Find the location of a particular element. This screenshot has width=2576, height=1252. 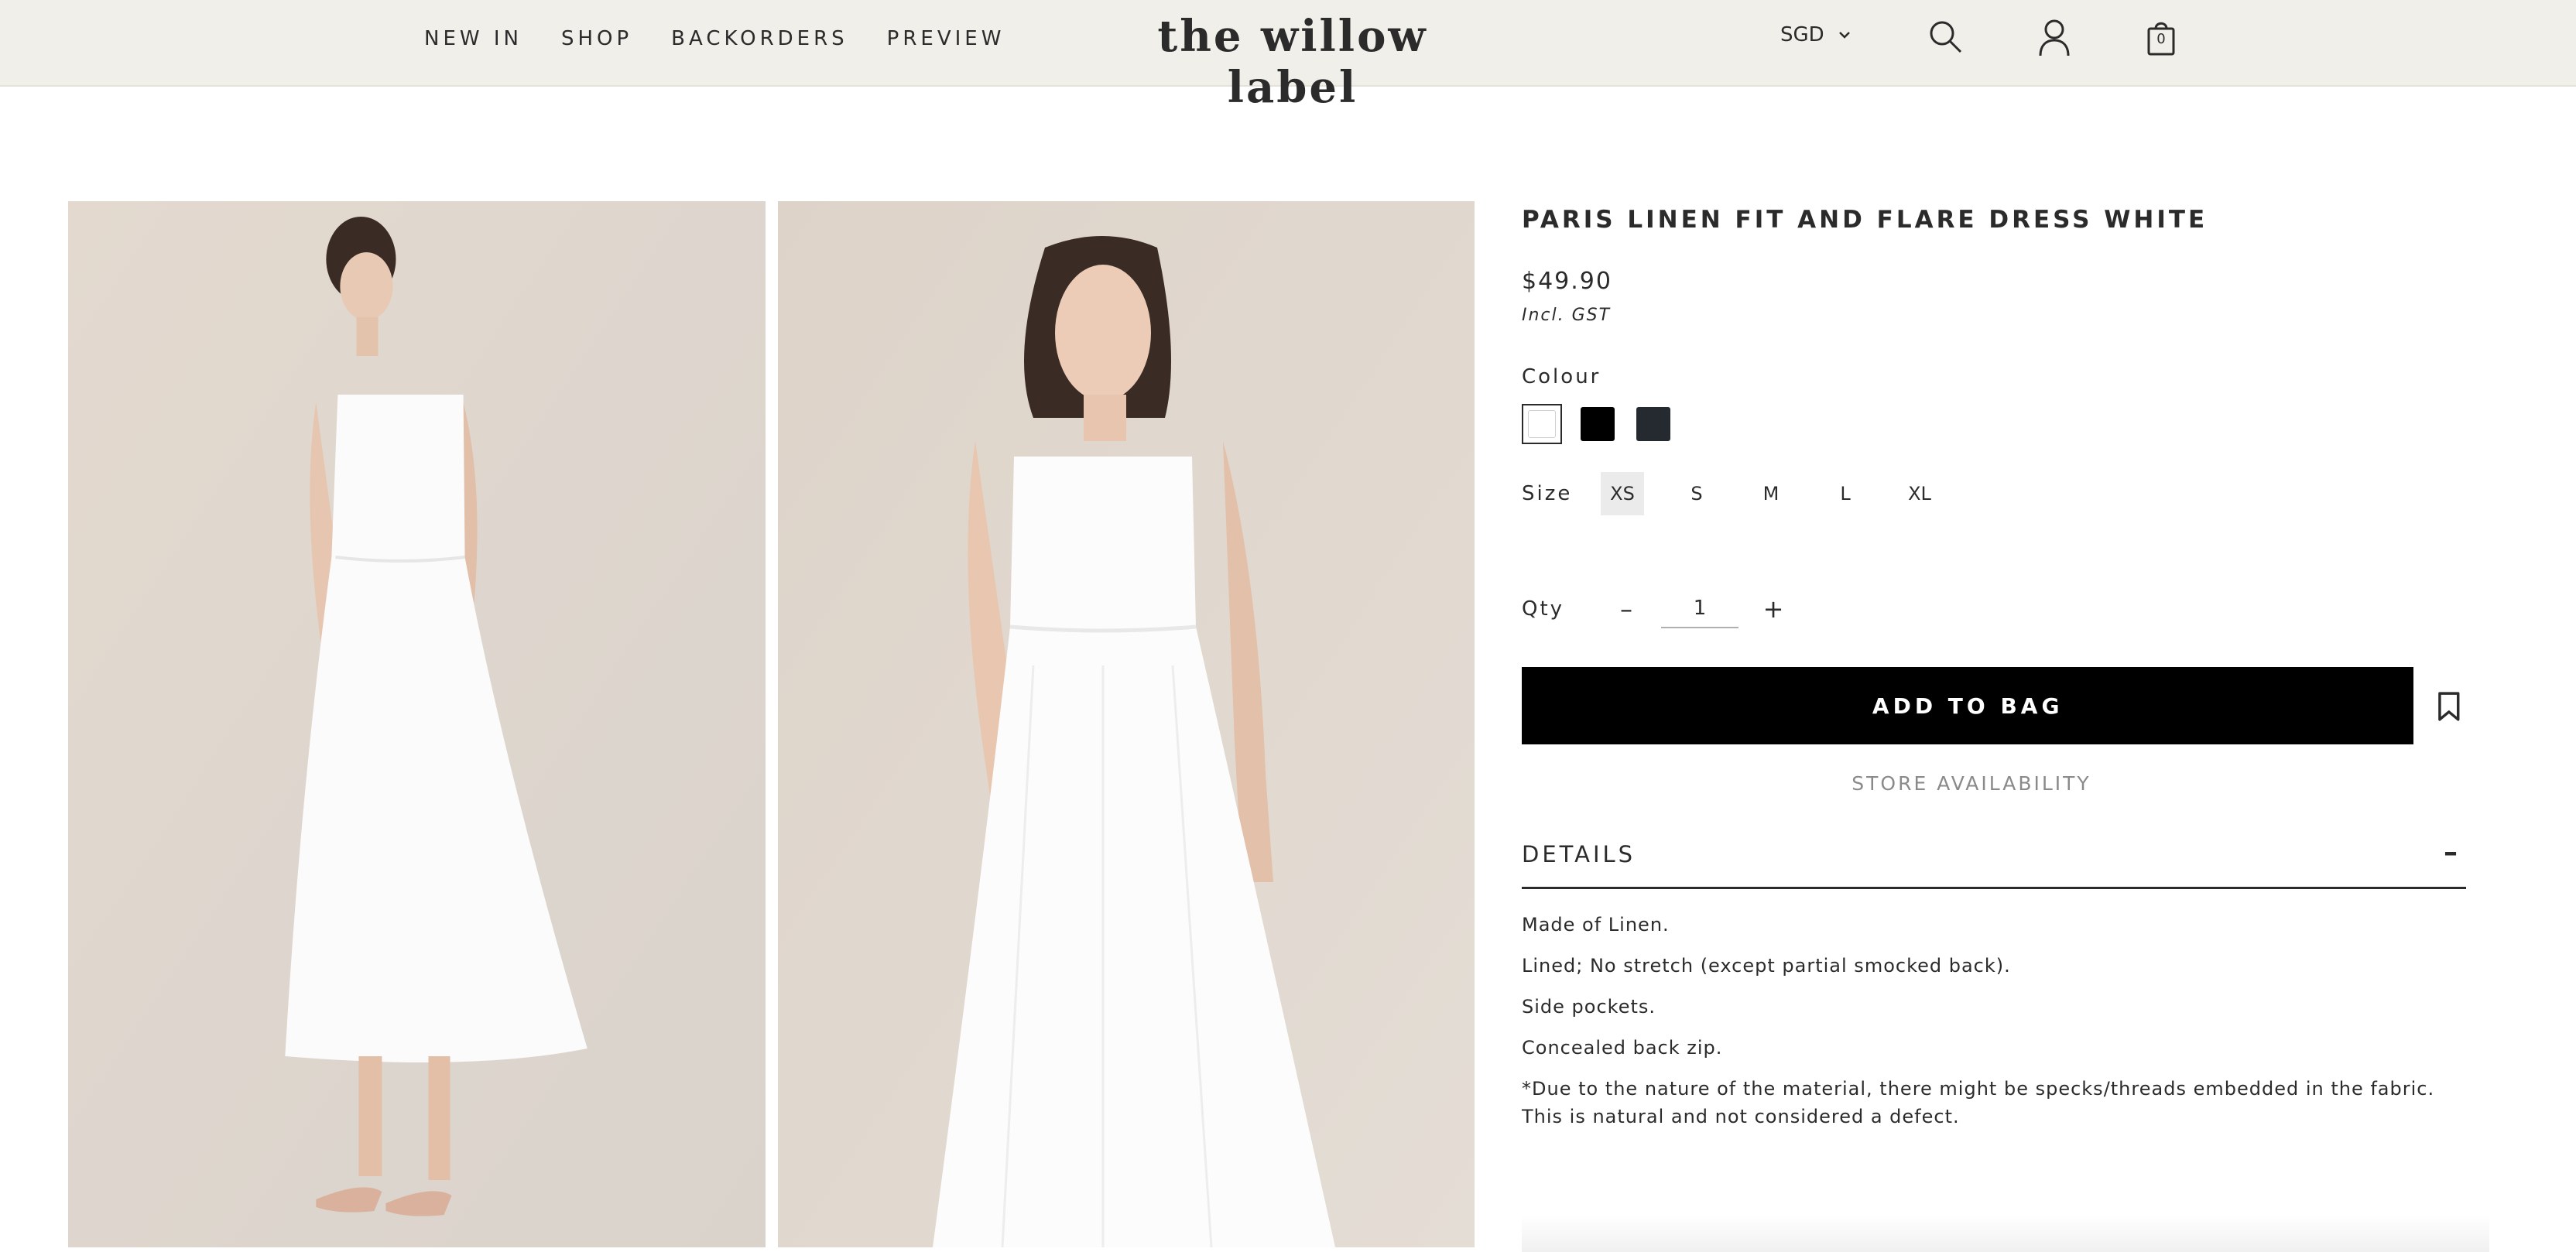

colour-swatch-charcoal is located at coordinates (1653, 424).